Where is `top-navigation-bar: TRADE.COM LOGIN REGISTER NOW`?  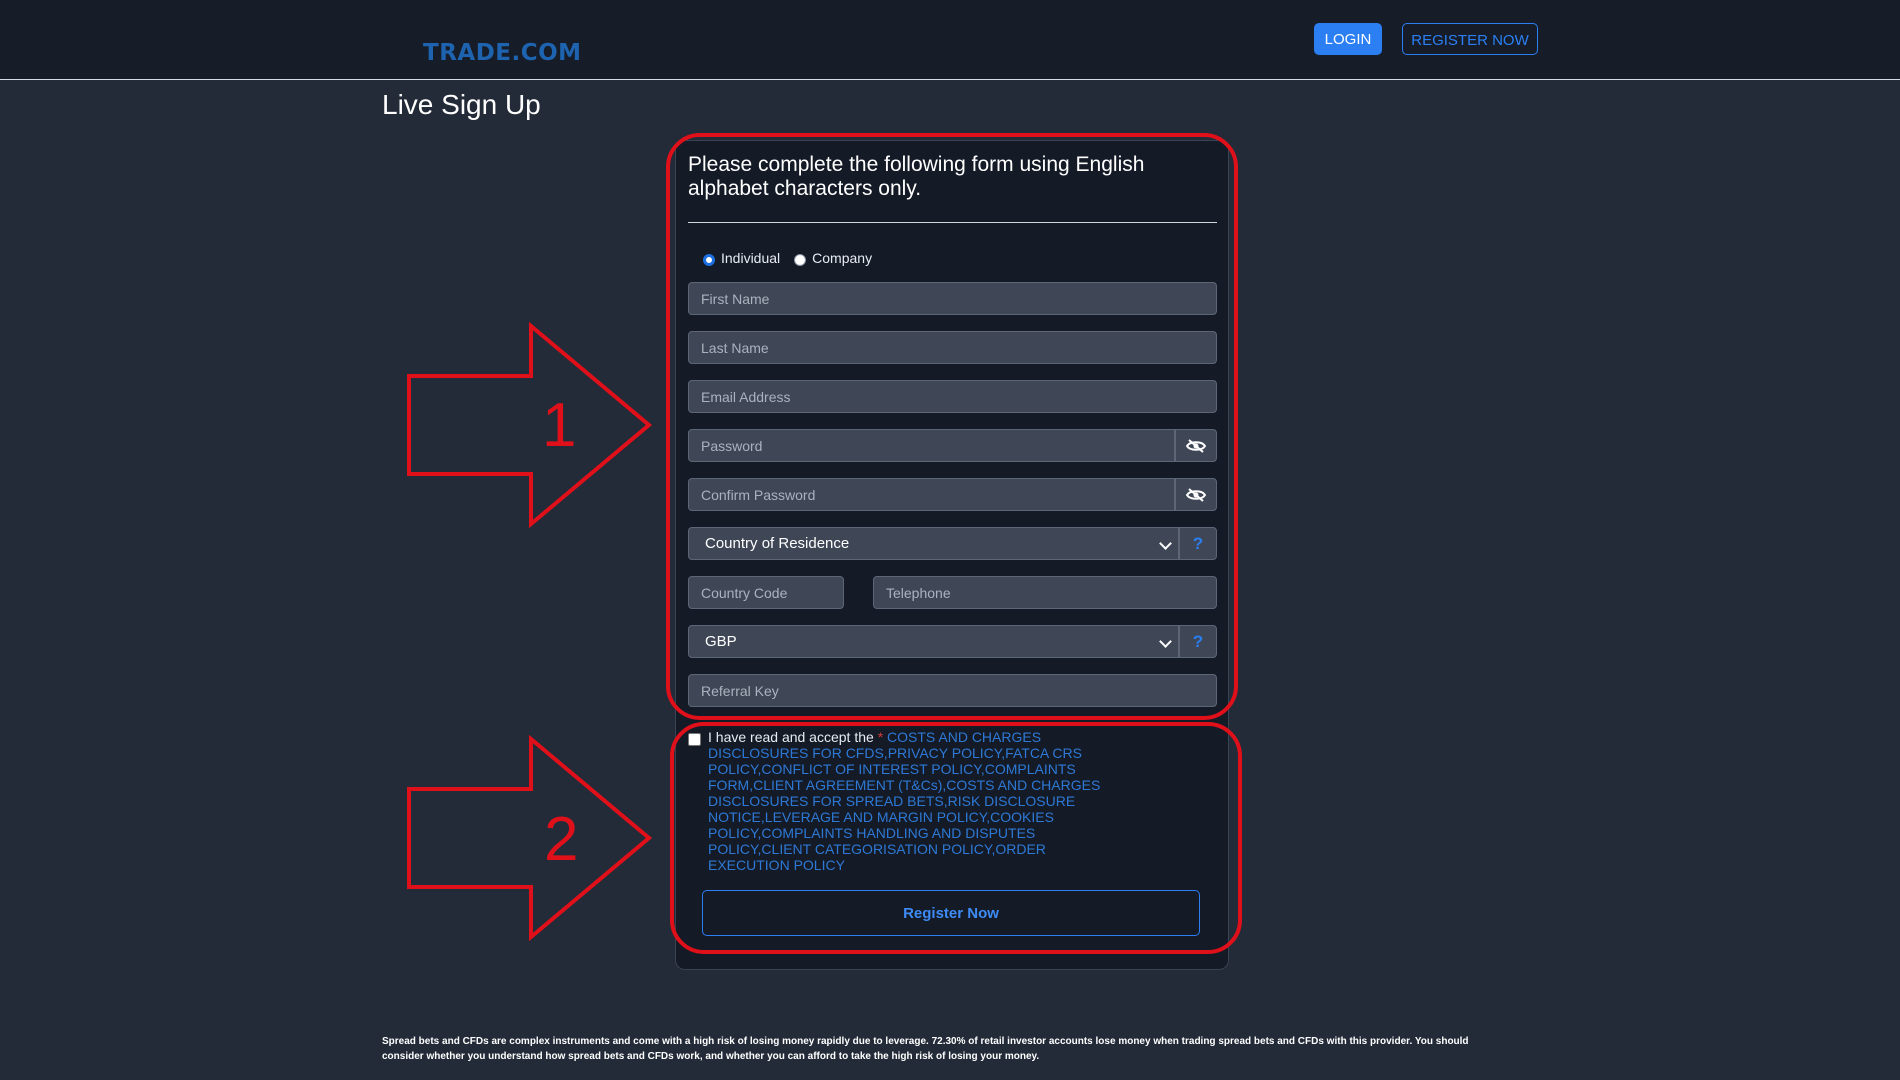
top-navigation-bar: TRADE.COM LOGIN REGISTER NOW is located at coordinates (950, 40).